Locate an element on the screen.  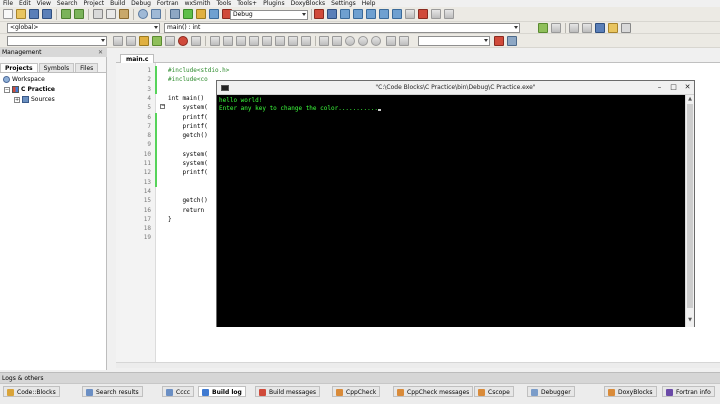
step-out-icon is located at coordinates (371, 14).